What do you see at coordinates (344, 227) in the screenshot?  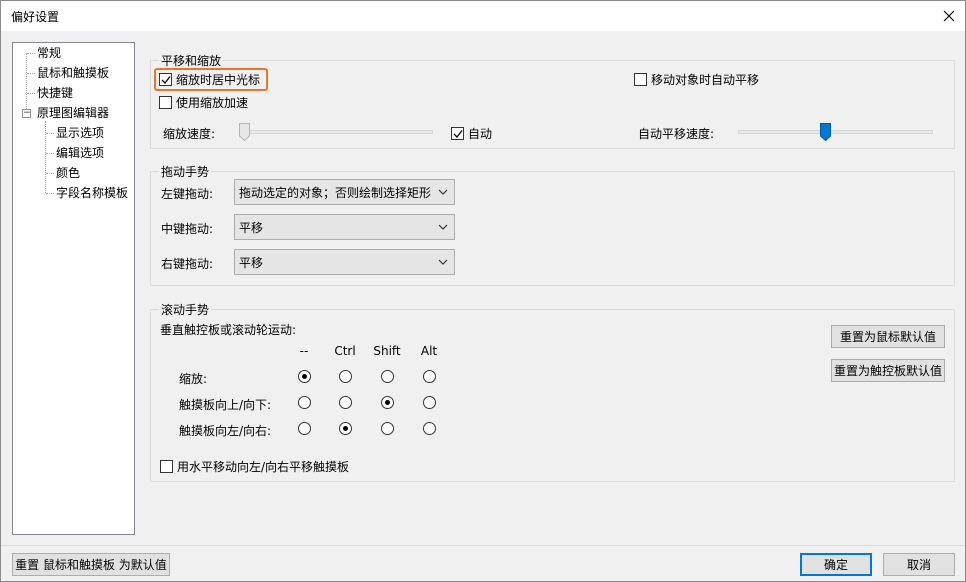 I see `middle-drag-select: 平移` at bounding box center [344, 227].